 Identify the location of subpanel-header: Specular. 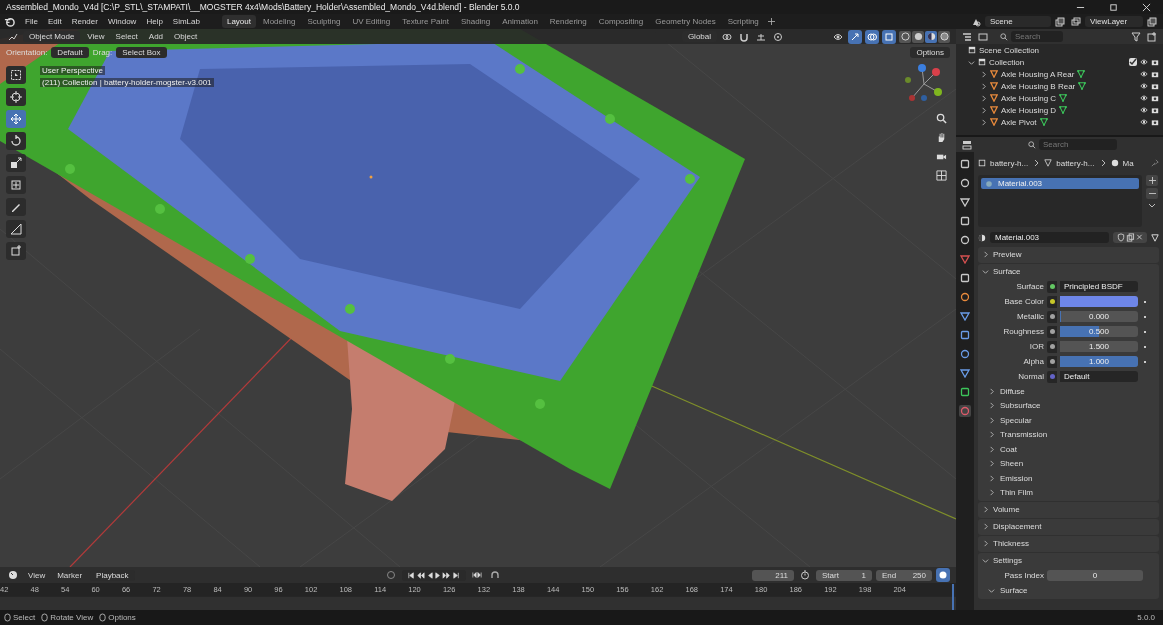
(1016, 420).